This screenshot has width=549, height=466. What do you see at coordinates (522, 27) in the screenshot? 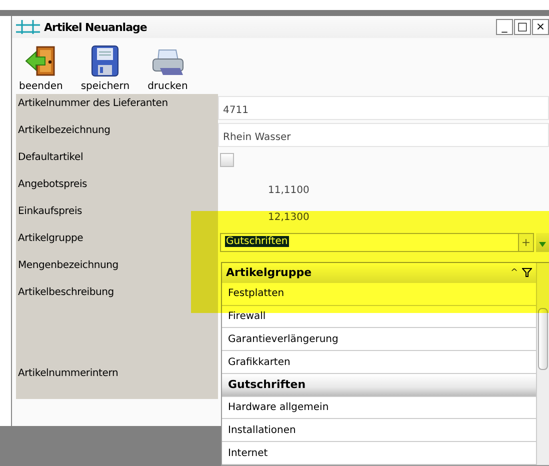
I see `maximize-button: □` at bounding box center [522, 27].